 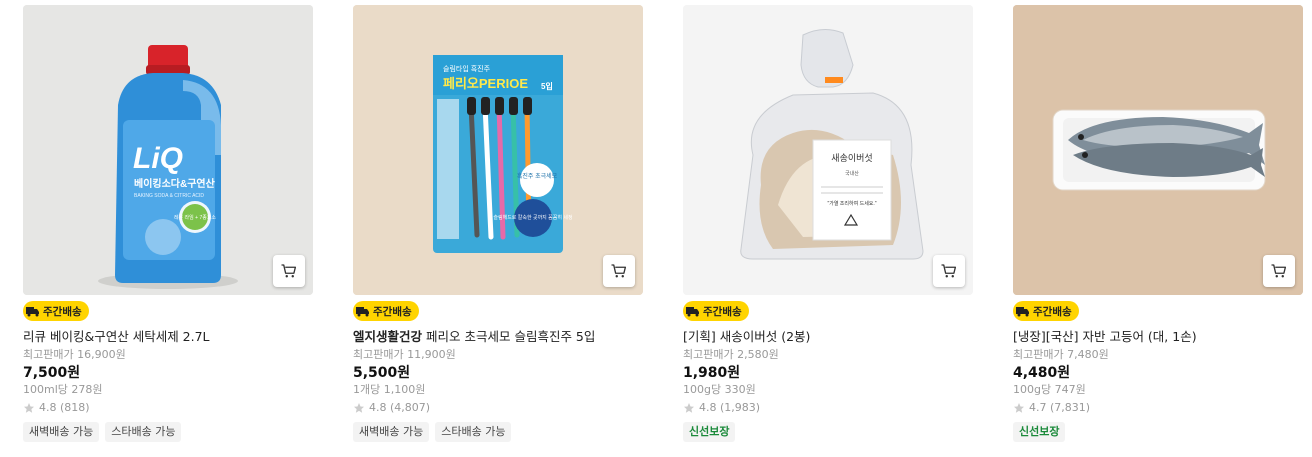 What do you see at coordinates (537, 176) in the screenshot?
I see `svg-text: 흑진주 초극세모` at bounding box center [537, 176].